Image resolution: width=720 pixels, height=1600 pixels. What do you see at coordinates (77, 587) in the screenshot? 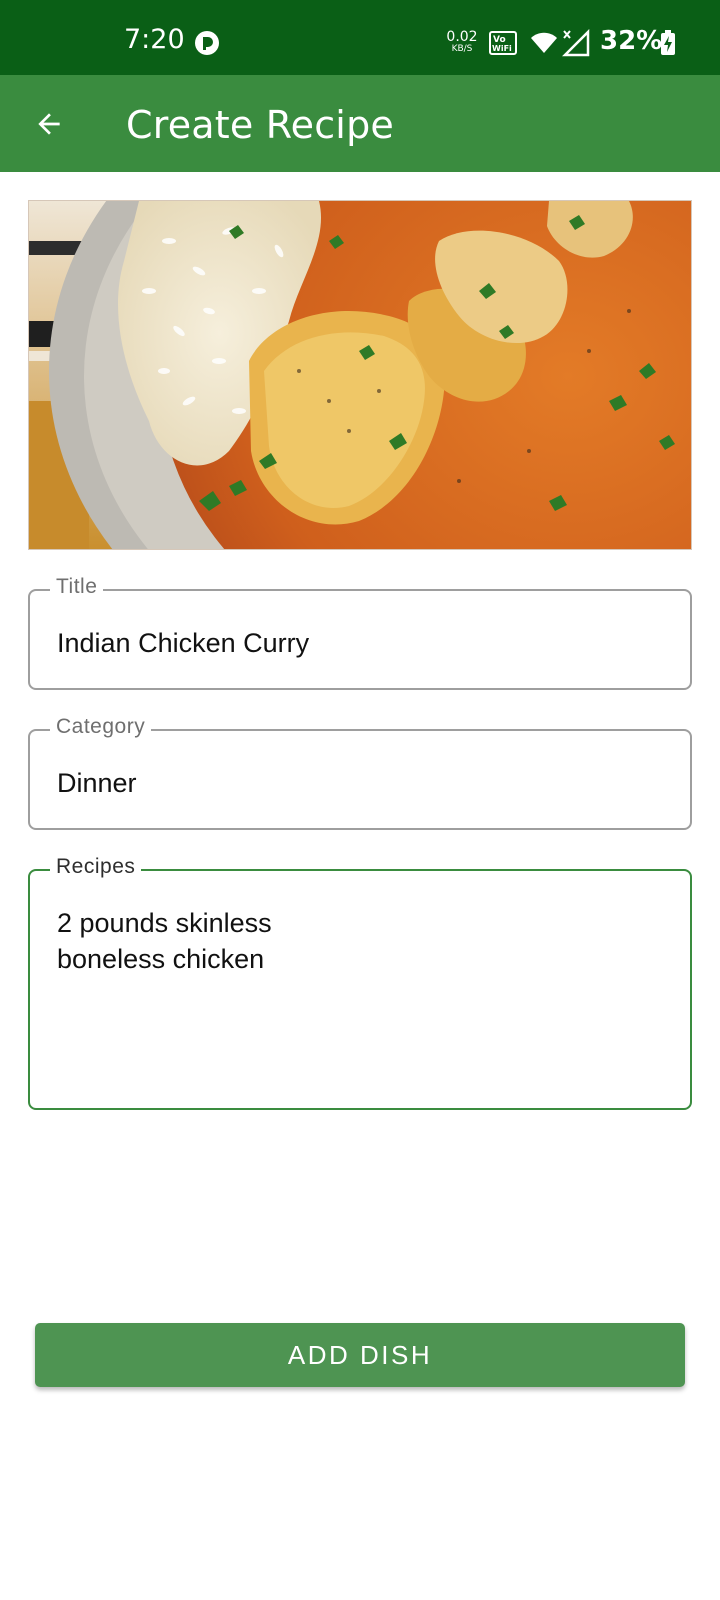
I see `title-label: Title` at bounding box center [77, 587].